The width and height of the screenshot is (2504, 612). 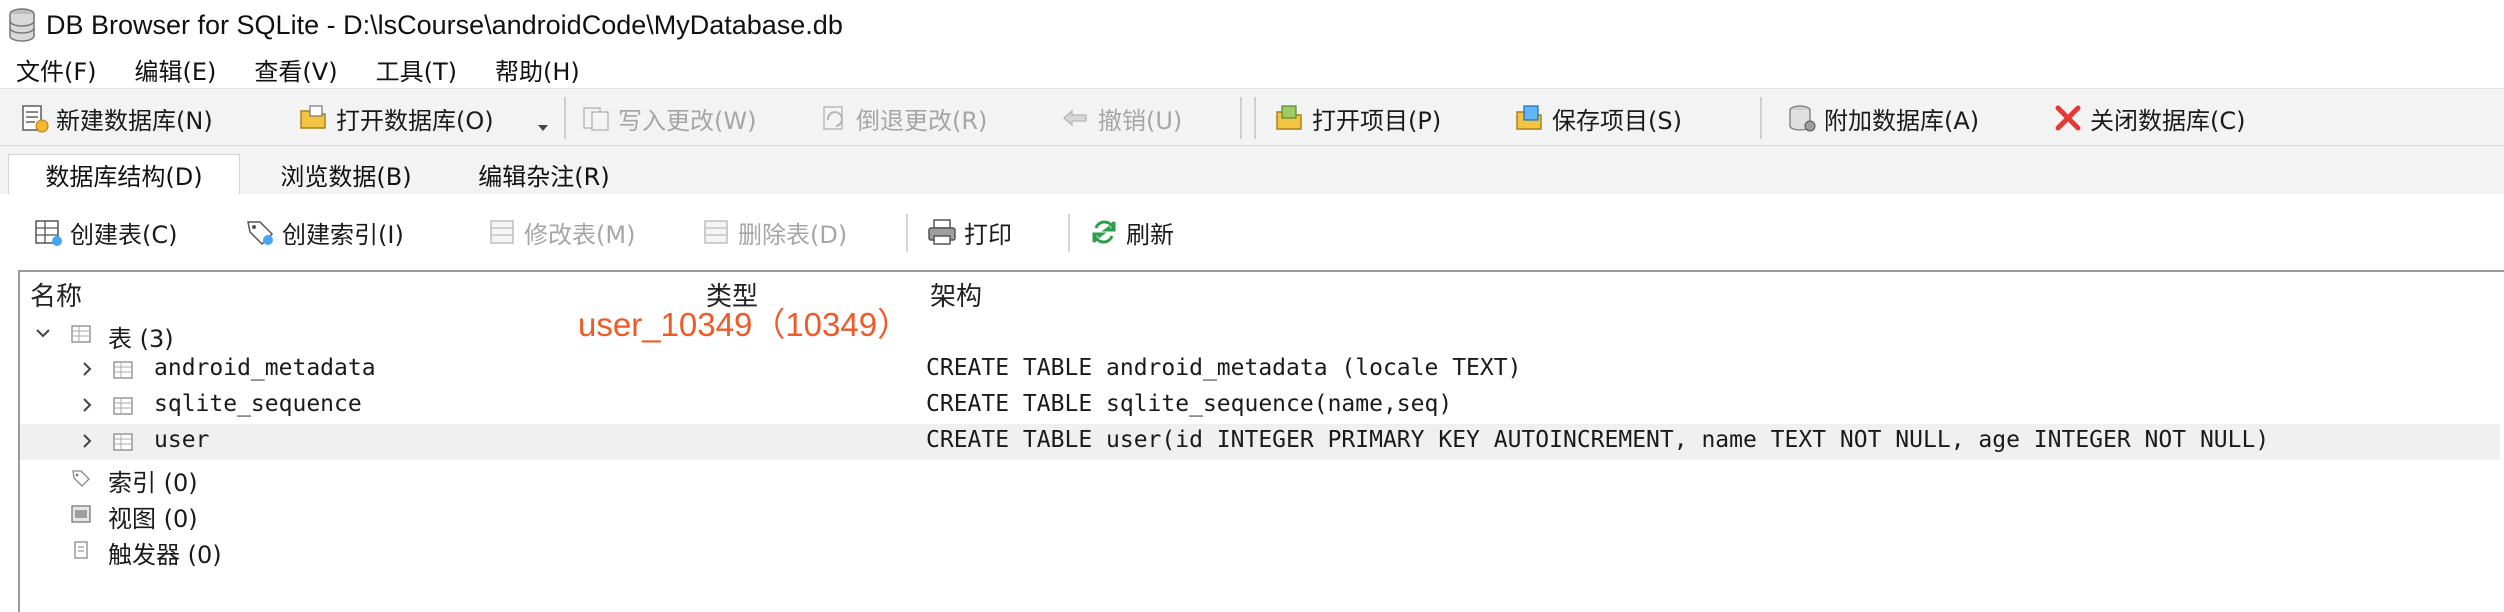 I want to click on delete-table-button: 删除表(D), so click(x=773, y=232).